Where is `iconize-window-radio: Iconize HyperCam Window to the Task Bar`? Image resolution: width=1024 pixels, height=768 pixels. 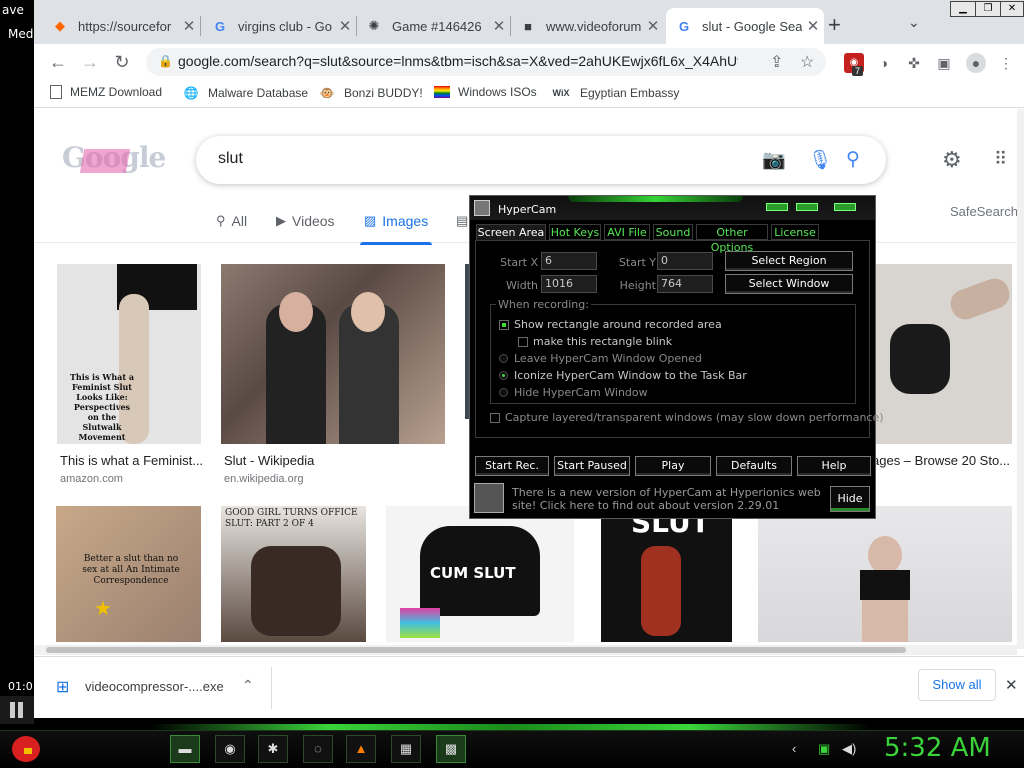
iconize-window-radio: Iconize HyperCam Window to the Task Bar is located at coordinates (623, 375).